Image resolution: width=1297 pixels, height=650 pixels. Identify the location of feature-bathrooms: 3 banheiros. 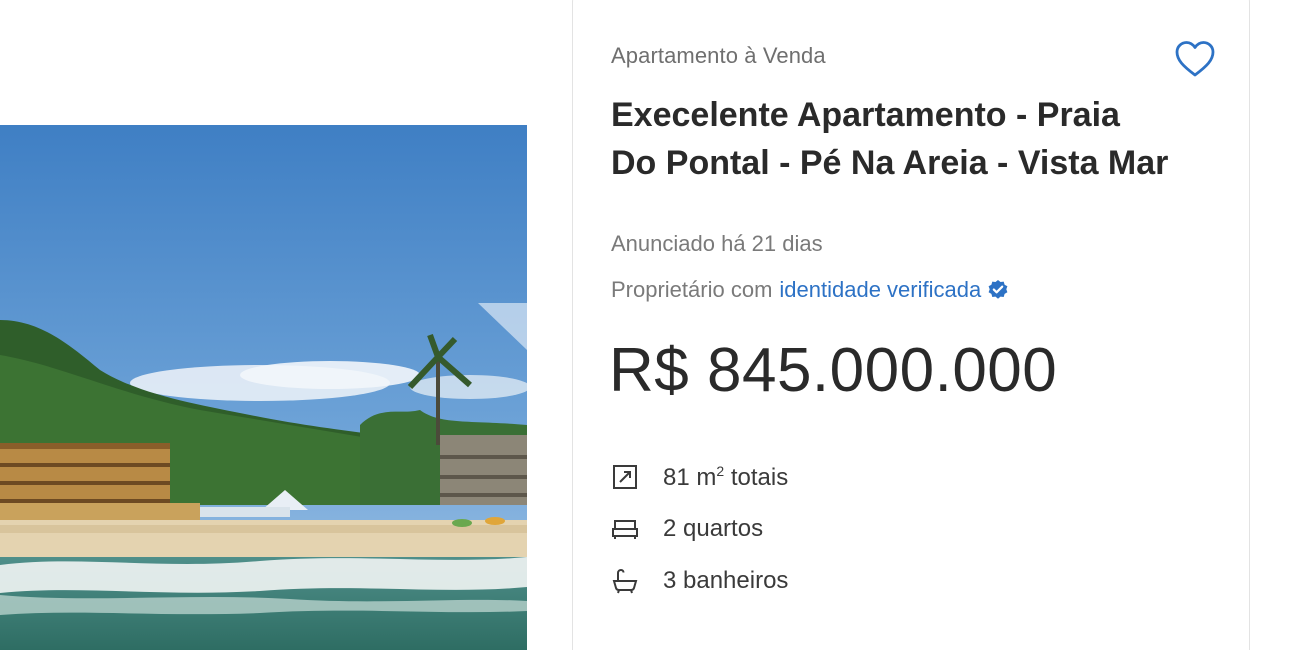
(699, 581).